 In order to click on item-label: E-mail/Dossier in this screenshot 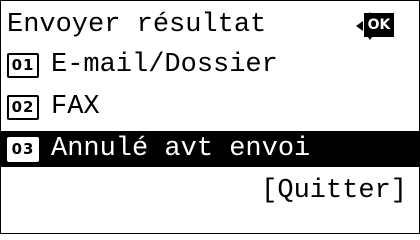, I will do `click(164, 65)`.